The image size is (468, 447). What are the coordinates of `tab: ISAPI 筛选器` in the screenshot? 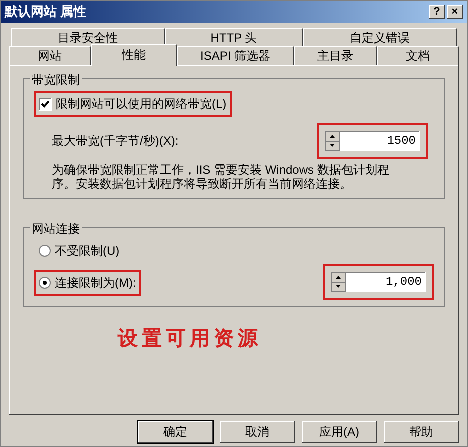 It's located at (235, 55).